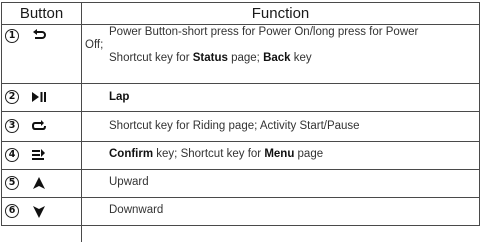  Describe the element at coordinates (39, 126) in the screenshot. I see `loop-icon` at that location.